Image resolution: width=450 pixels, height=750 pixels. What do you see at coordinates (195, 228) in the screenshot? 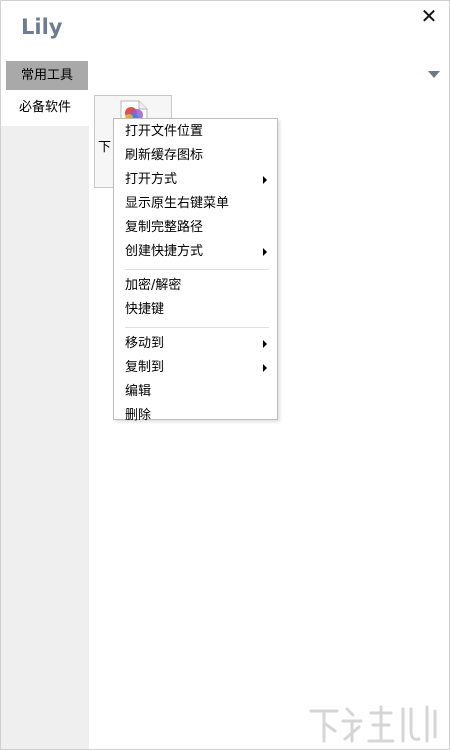
I see `menu-item-copy-full-path: 复制完整路径` at bounding box center [195, 228].